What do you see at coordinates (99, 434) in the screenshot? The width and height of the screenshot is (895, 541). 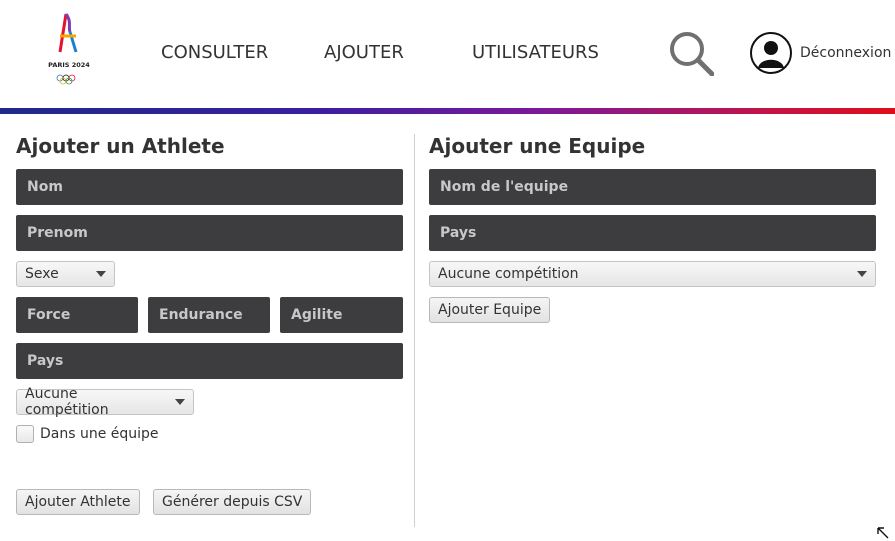 I see `team-checkbox-label: Dans une équipe` at bounding box center [99, 434].